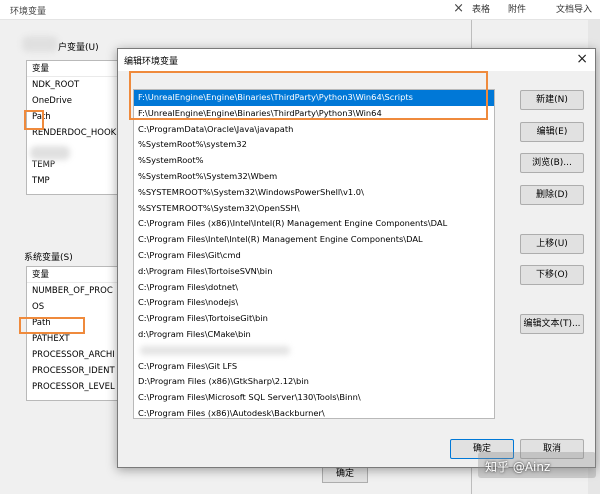  What do you see at coordinates (48, 258) in the screenshot?
I see `system-variables-label: 系统变量(S)` at bounding box center [48, 258].